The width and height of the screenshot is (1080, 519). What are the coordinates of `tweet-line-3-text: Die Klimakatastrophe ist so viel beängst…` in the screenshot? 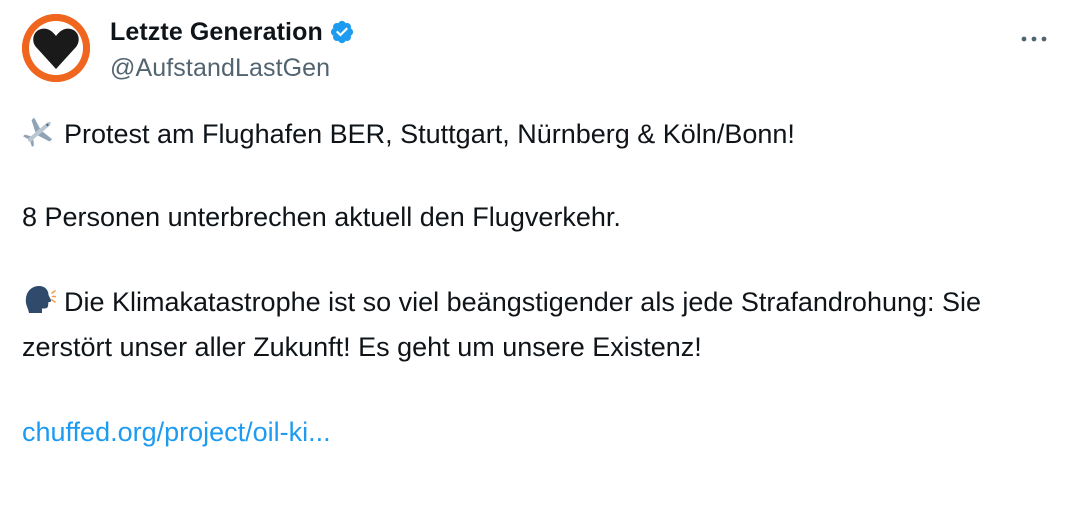 It's located at (502, 324).